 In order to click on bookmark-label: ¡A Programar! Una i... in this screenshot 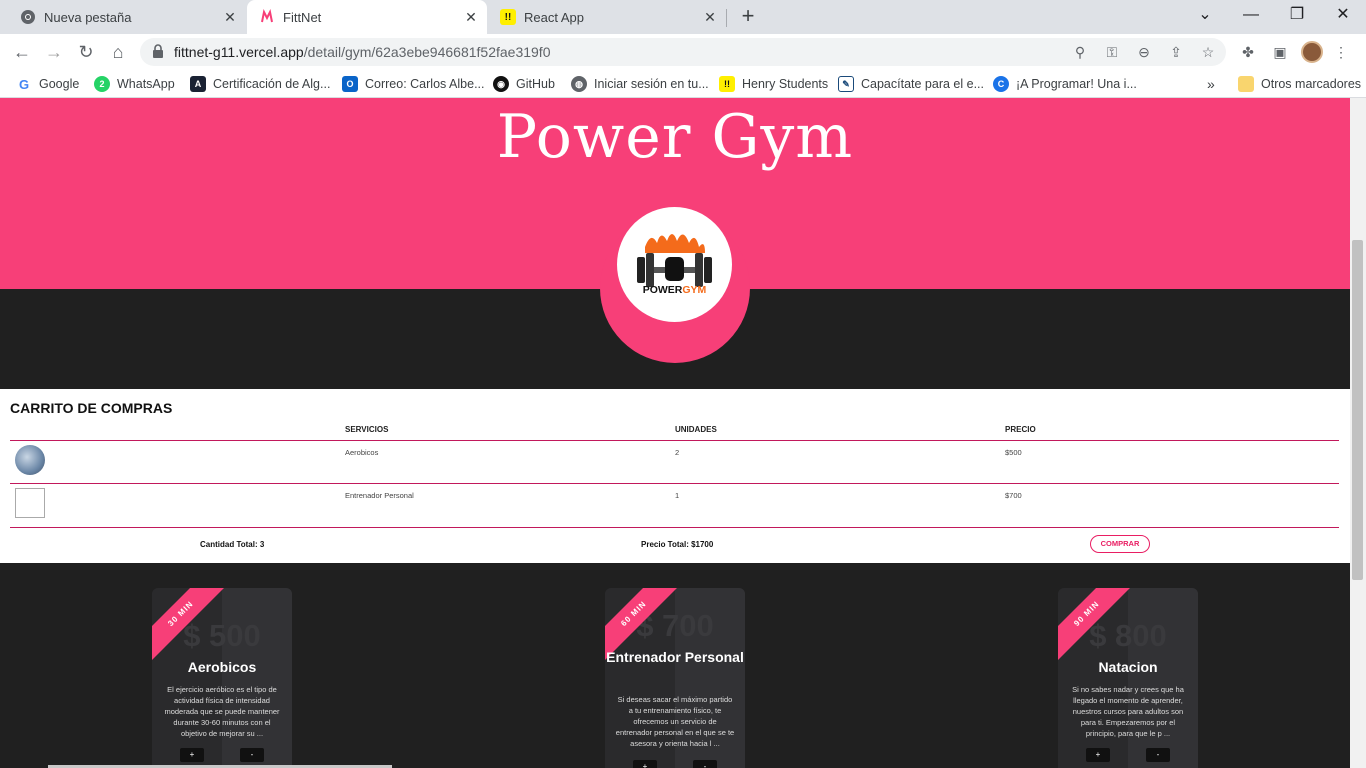, I will do `click(1076, 84)`.